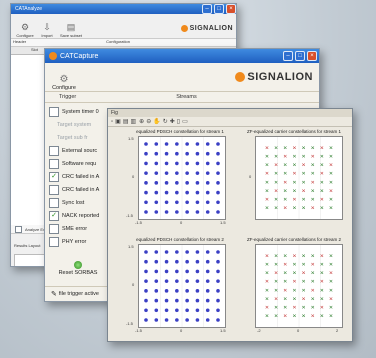 The width and height of the screenshot is (376, 358). What do you see at coordinates (172, 121) in the screenshot?
I see `datacursor-icon: ✚` at bounding box center [172, 121].